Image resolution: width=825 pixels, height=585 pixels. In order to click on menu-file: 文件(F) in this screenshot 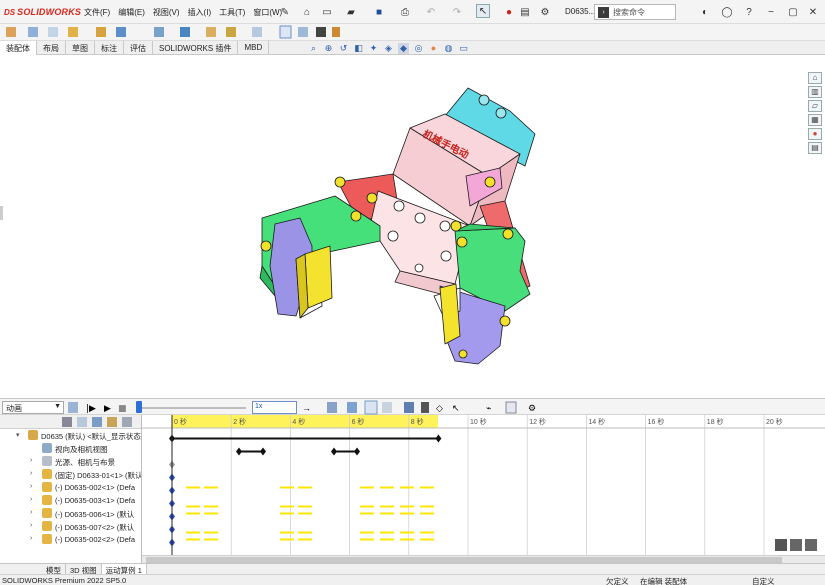, I will do `click(97, 12)`.